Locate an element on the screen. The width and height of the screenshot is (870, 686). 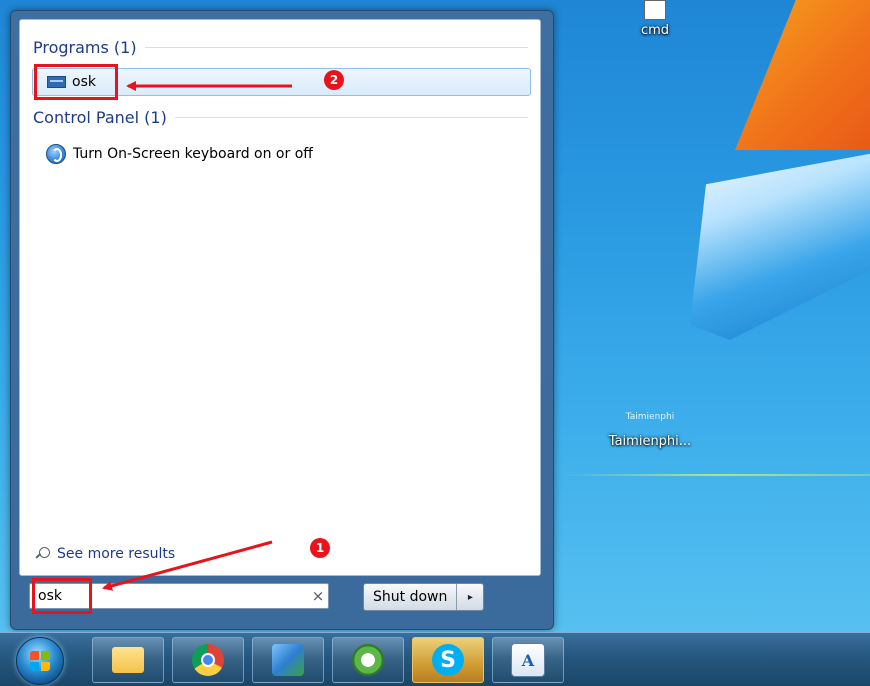
taskbar-button-skype: S is located at coordinates (448, 660).